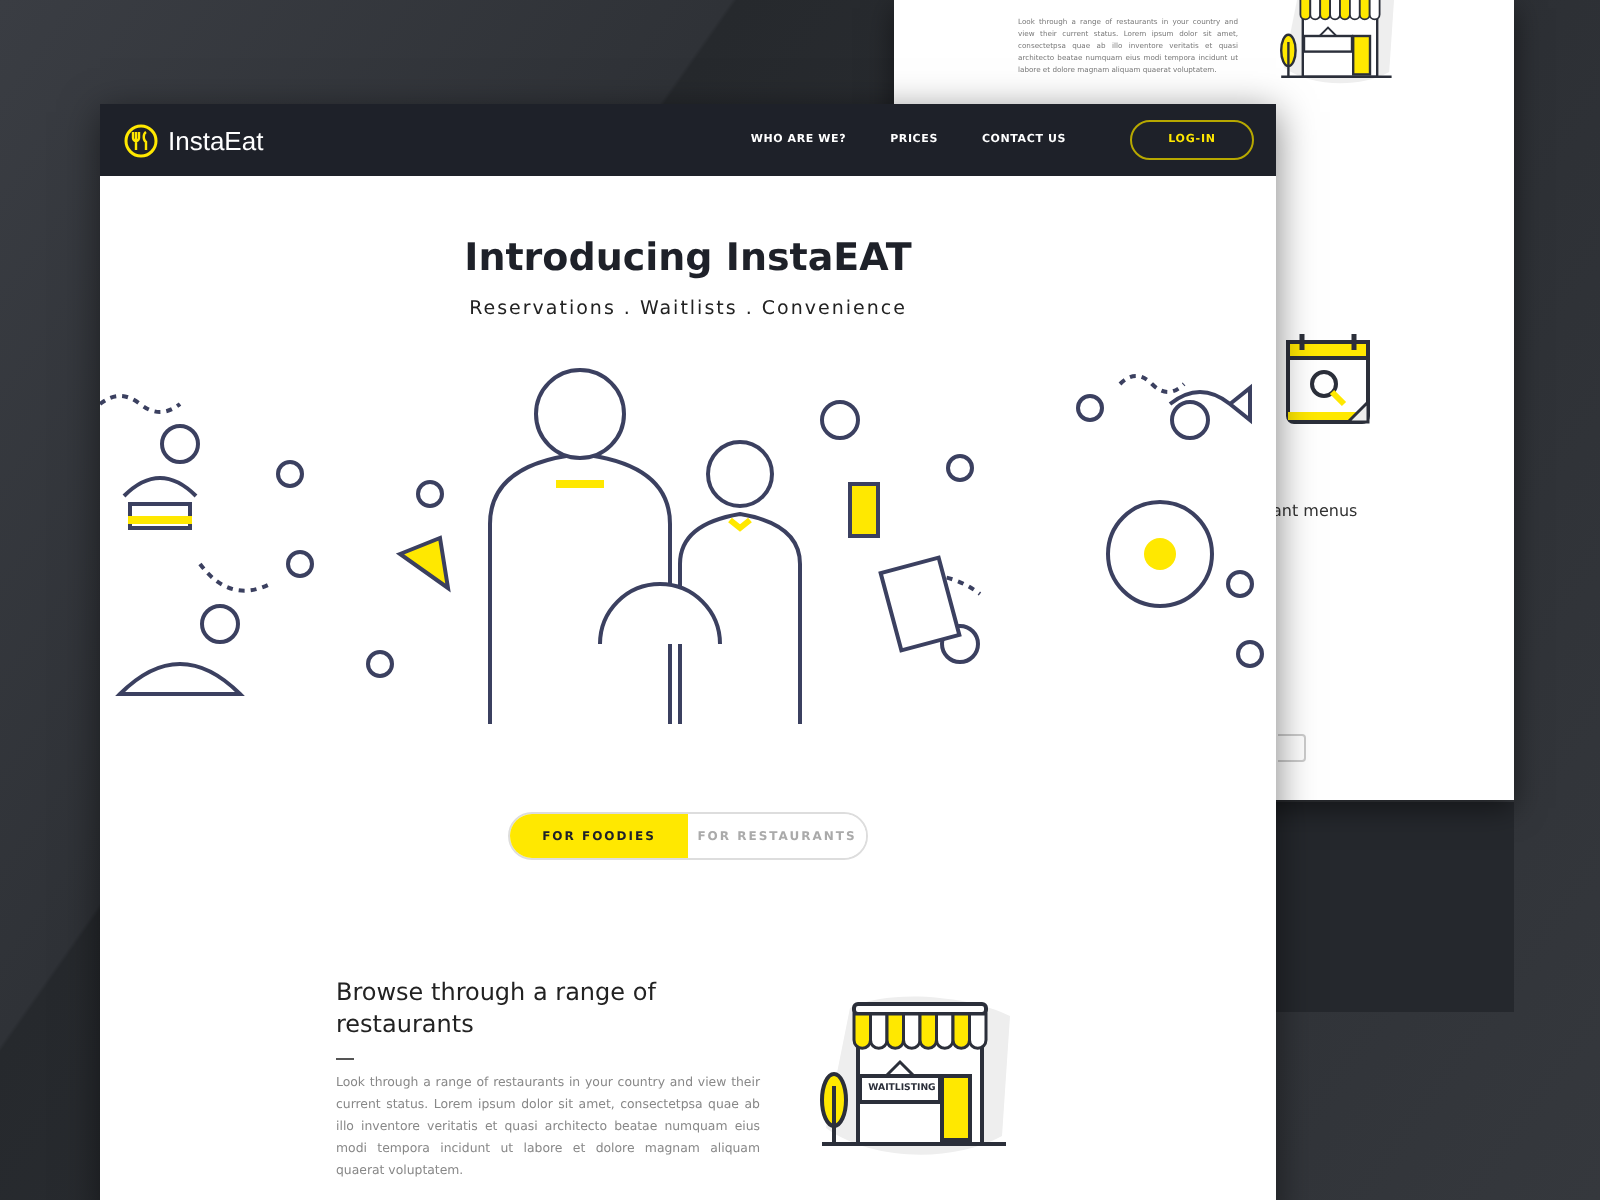  Describe the element at coordinates (216, 140) in the screenshot. I see `brand-name: InstaEat` at that location.